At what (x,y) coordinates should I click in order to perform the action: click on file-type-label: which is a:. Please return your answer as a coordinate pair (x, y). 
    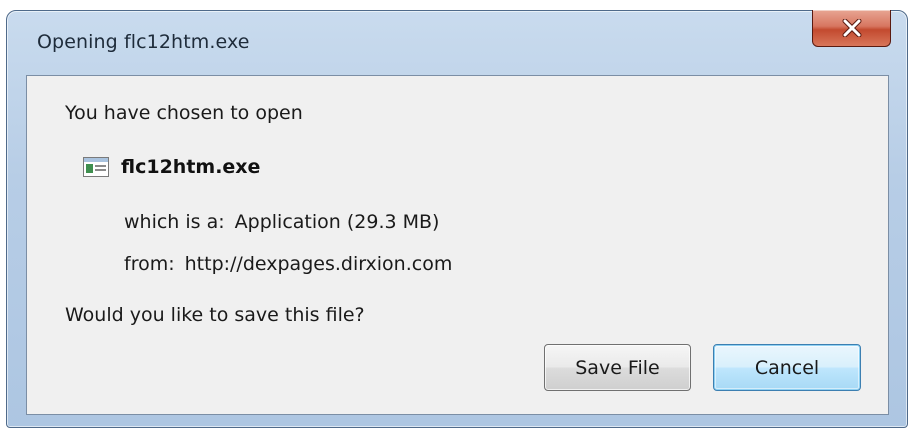
    Looking at the image, I should click on (174, 222).